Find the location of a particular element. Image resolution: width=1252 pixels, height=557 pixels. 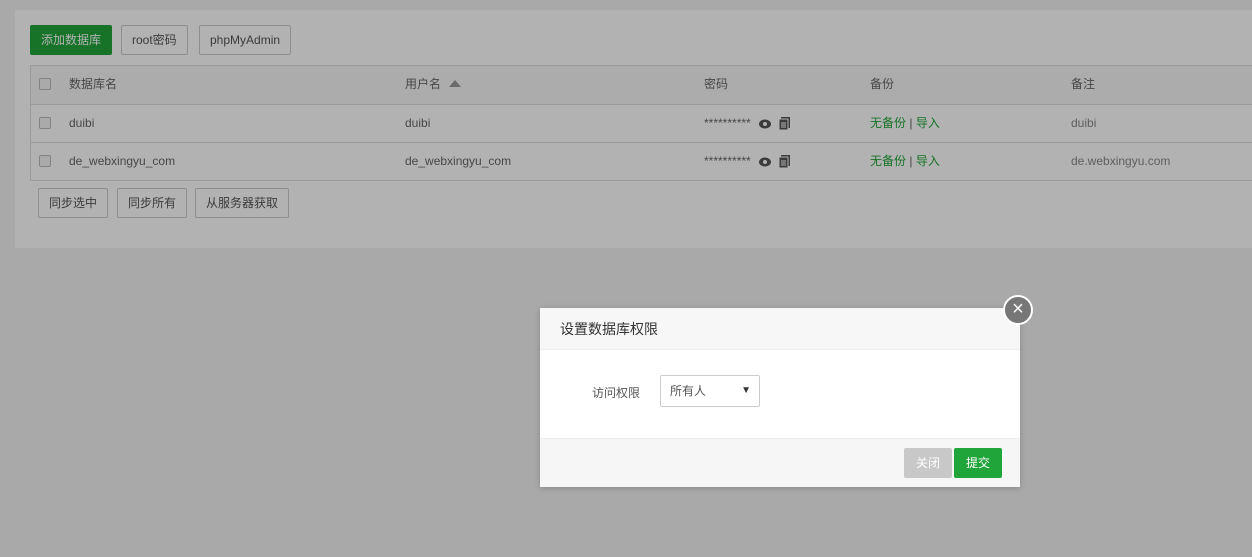

permission-dialog: 设置数据库权限 访问权限 所有人 ▼ 关闭 提交 is located at coordinates (780, 397).